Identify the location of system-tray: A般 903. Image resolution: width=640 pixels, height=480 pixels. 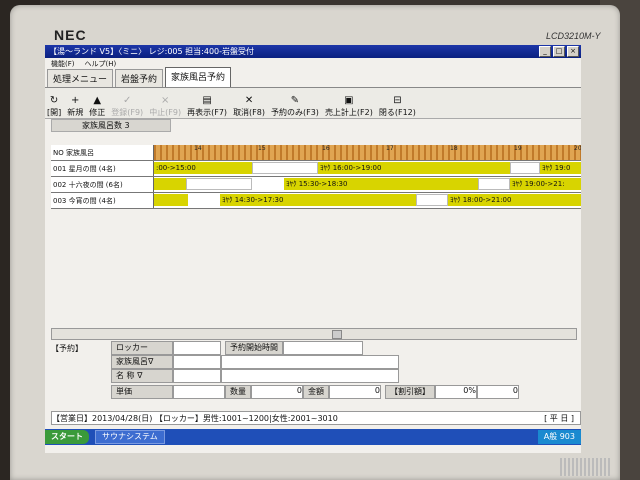
(559, 437).